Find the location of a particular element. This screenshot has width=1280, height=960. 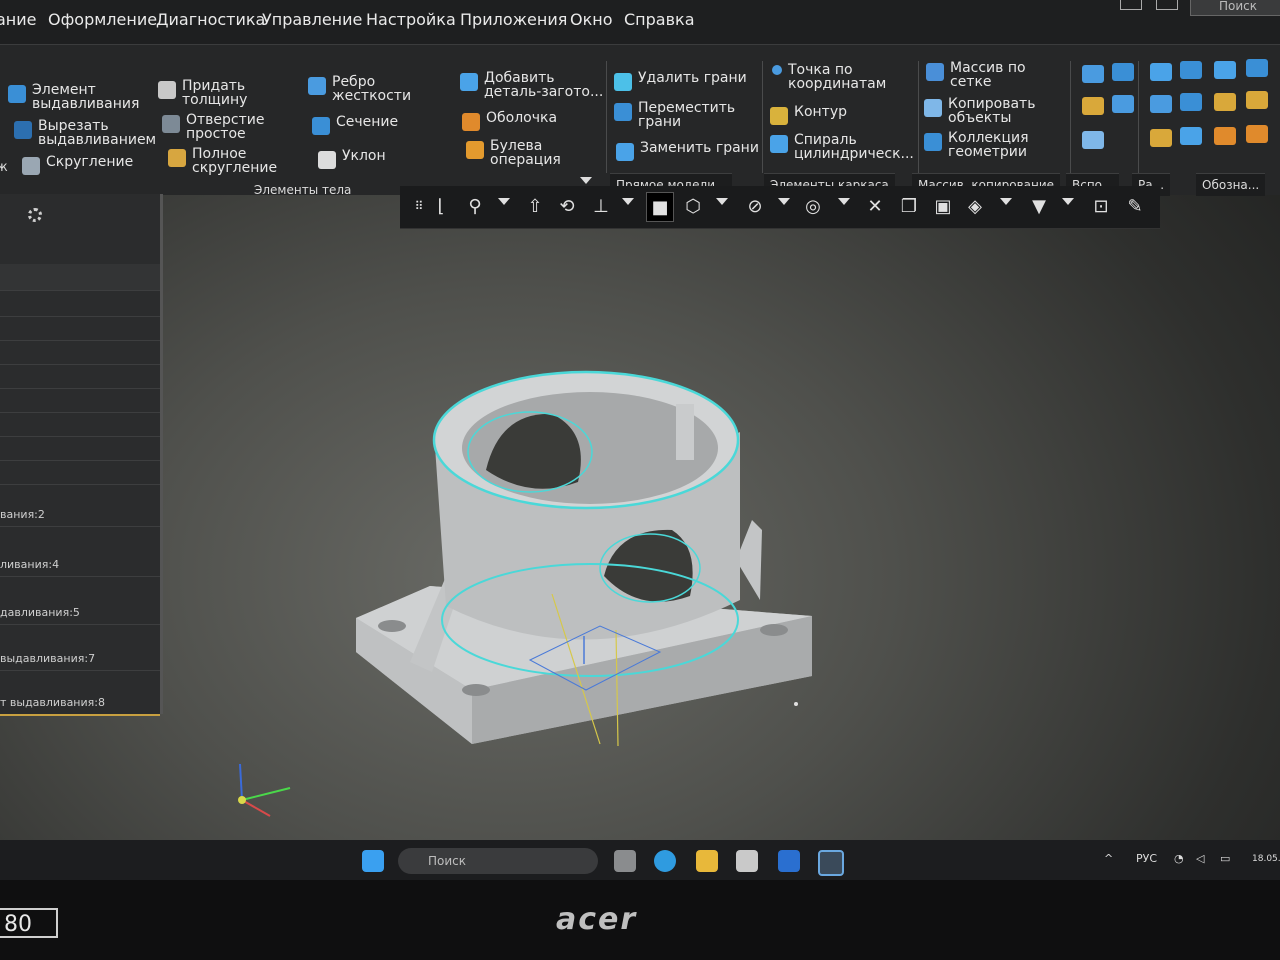

cursor-dot is located at coordinates (796, 704).